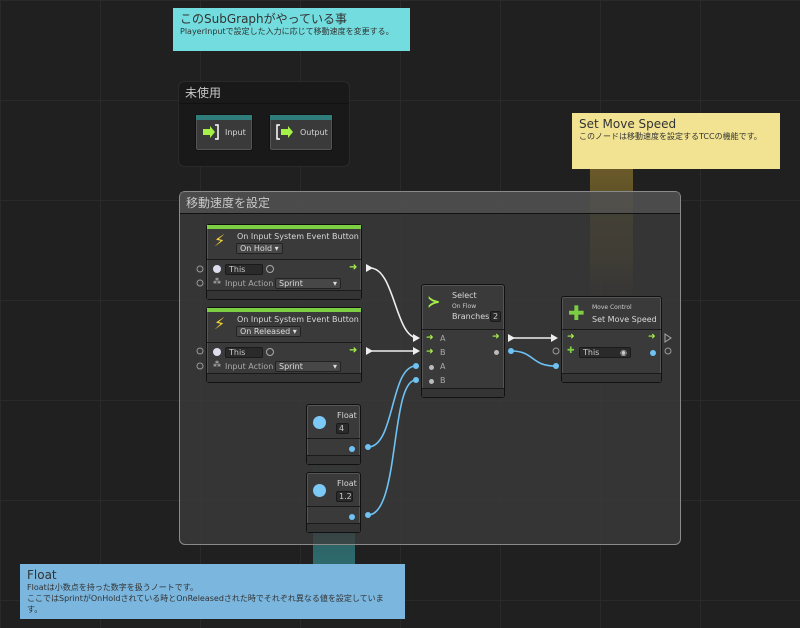 This screenshot has height=628, width=800. I want to click on mode-dropdown: On Released ▾, so click(268, 331).